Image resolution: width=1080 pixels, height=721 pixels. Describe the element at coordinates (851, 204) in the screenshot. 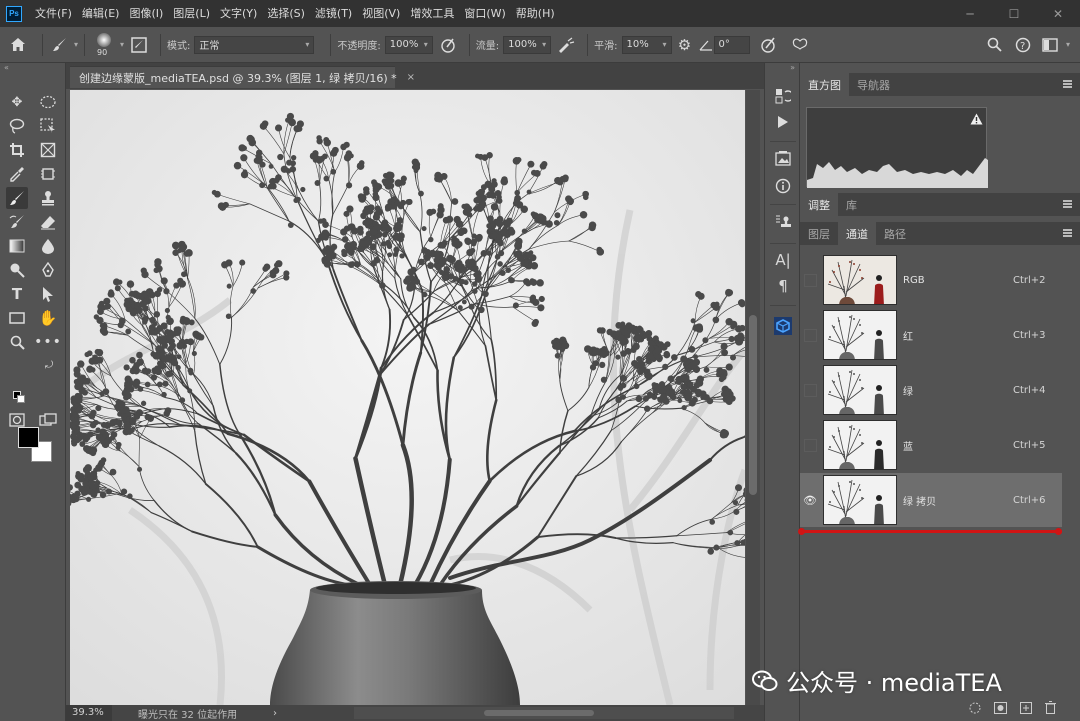

I see `tab-libraries: 库` at that location.